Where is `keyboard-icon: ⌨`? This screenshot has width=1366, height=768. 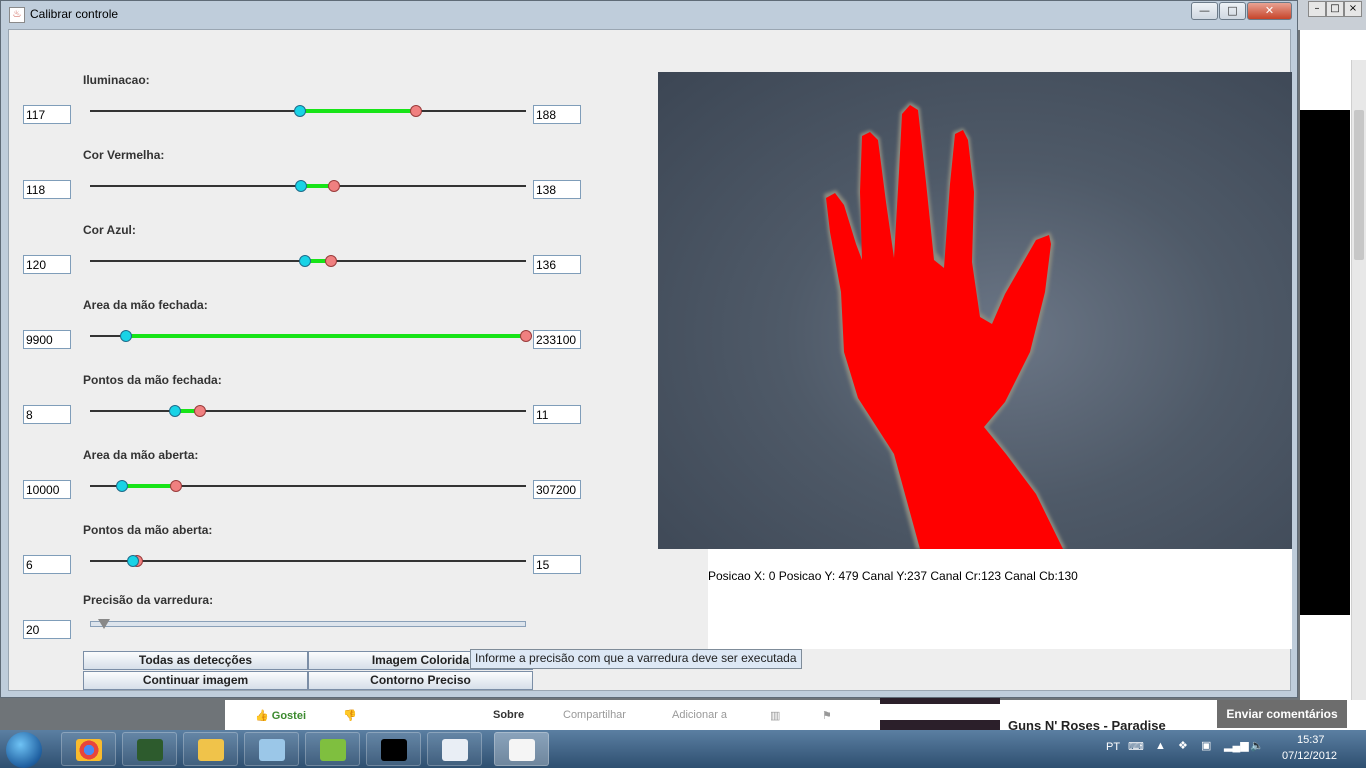 keyboard-icon: ⌨ is located at coordinates (1136, 746).